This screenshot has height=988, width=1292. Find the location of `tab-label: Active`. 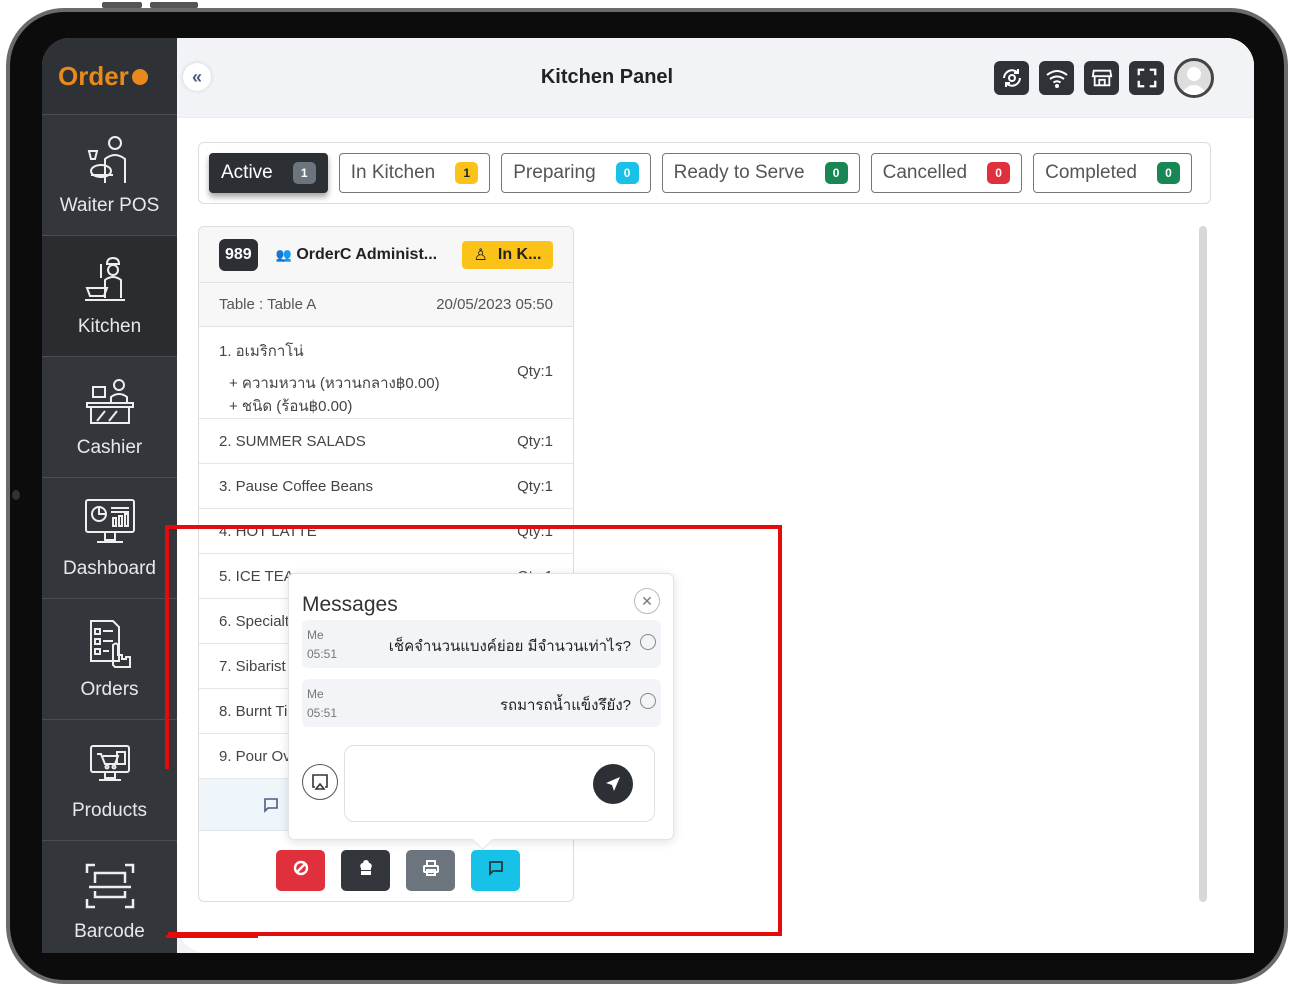

tab-label: Active is located at coordinates (247, 172).